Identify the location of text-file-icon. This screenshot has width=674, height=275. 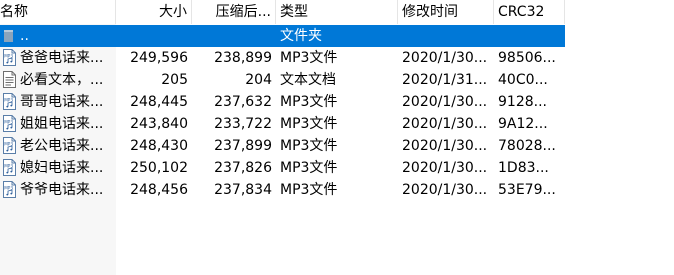
(9, 79).